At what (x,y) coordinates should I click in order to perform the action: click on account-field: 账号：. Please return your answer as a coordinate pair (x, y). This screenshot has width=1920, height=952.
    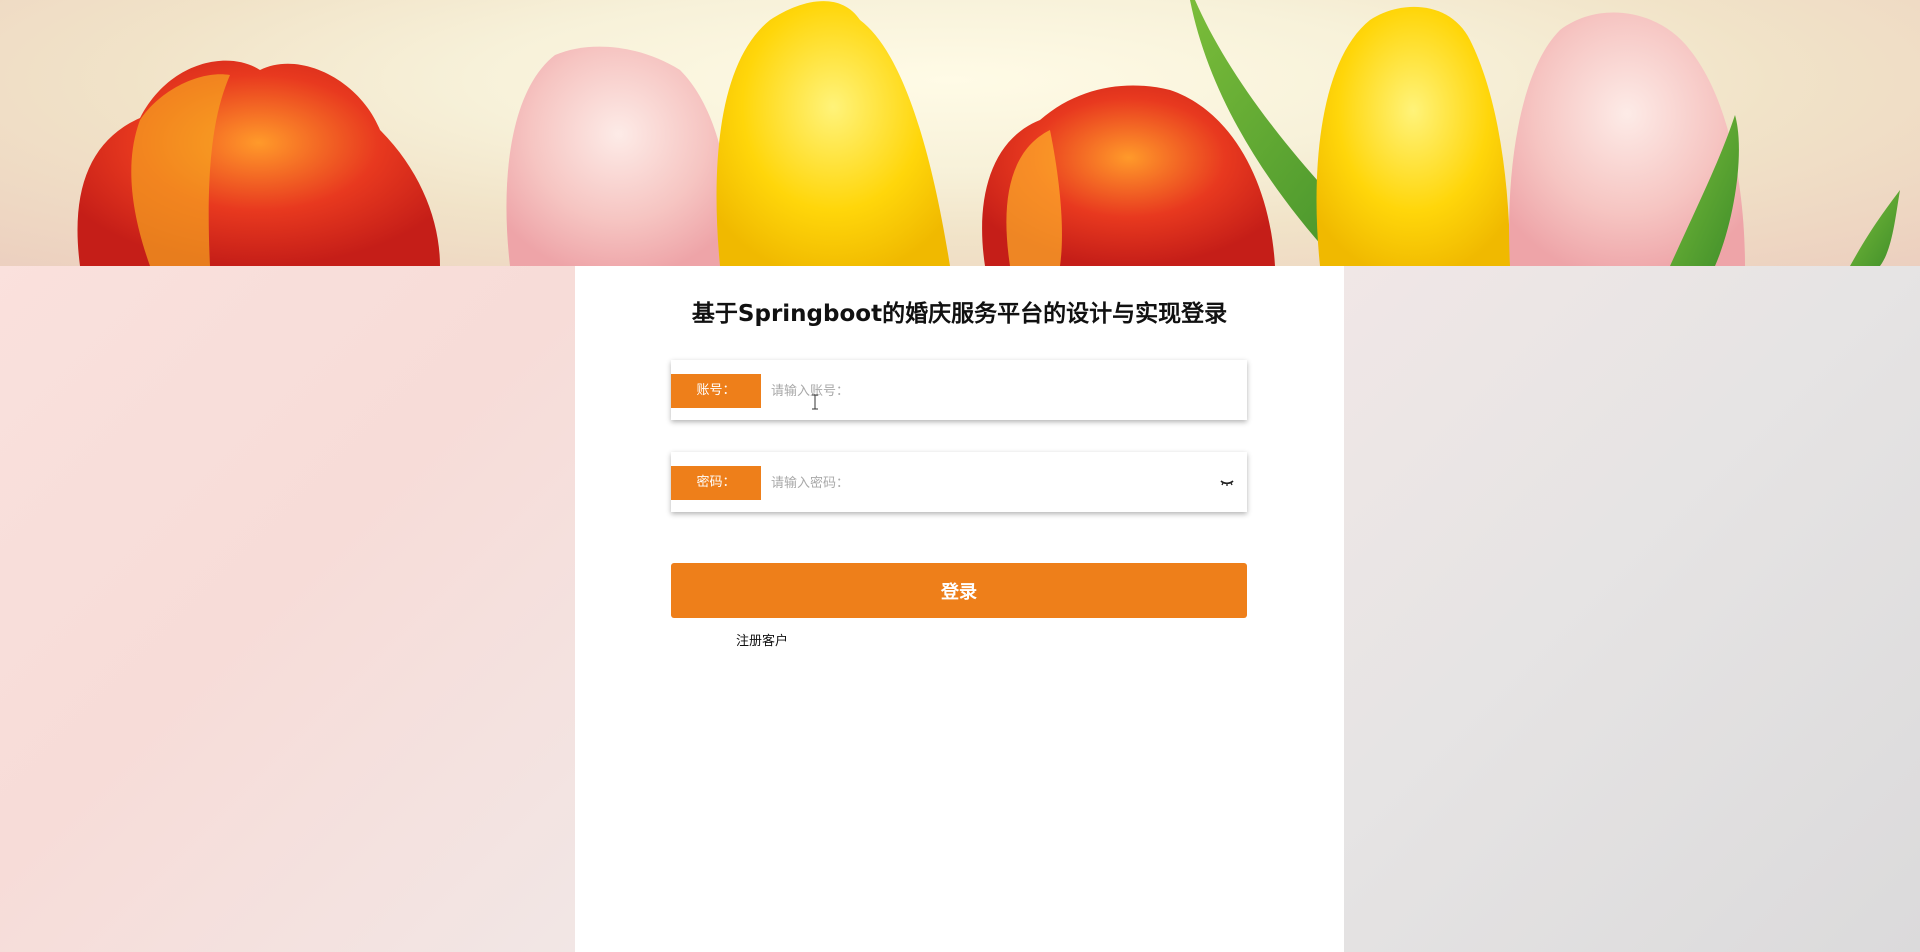
    Looking at the image, I should click on (959, 390).